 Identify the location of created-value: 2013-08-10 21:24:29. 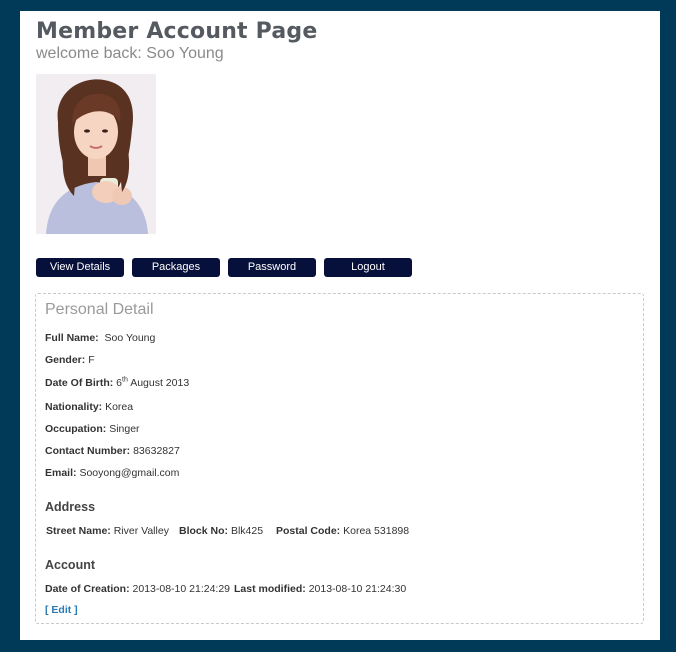
(181, 589).